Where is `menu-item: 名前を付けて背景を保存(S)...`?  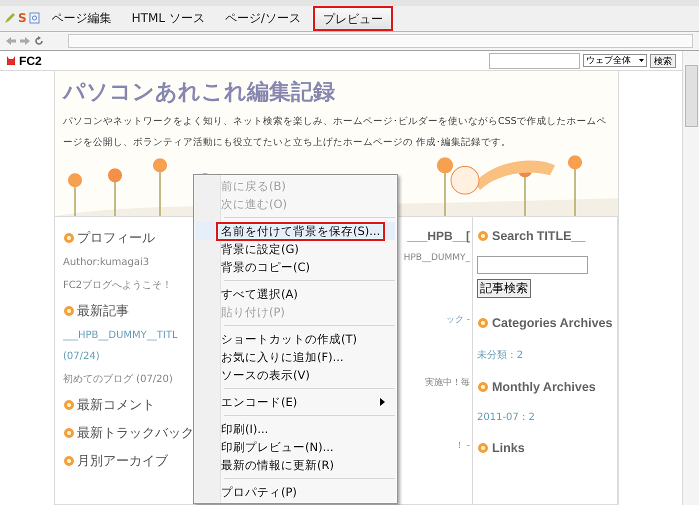
menu-item: 名前を付けて背景を保存(S)... is located at coordinates (295, 231).